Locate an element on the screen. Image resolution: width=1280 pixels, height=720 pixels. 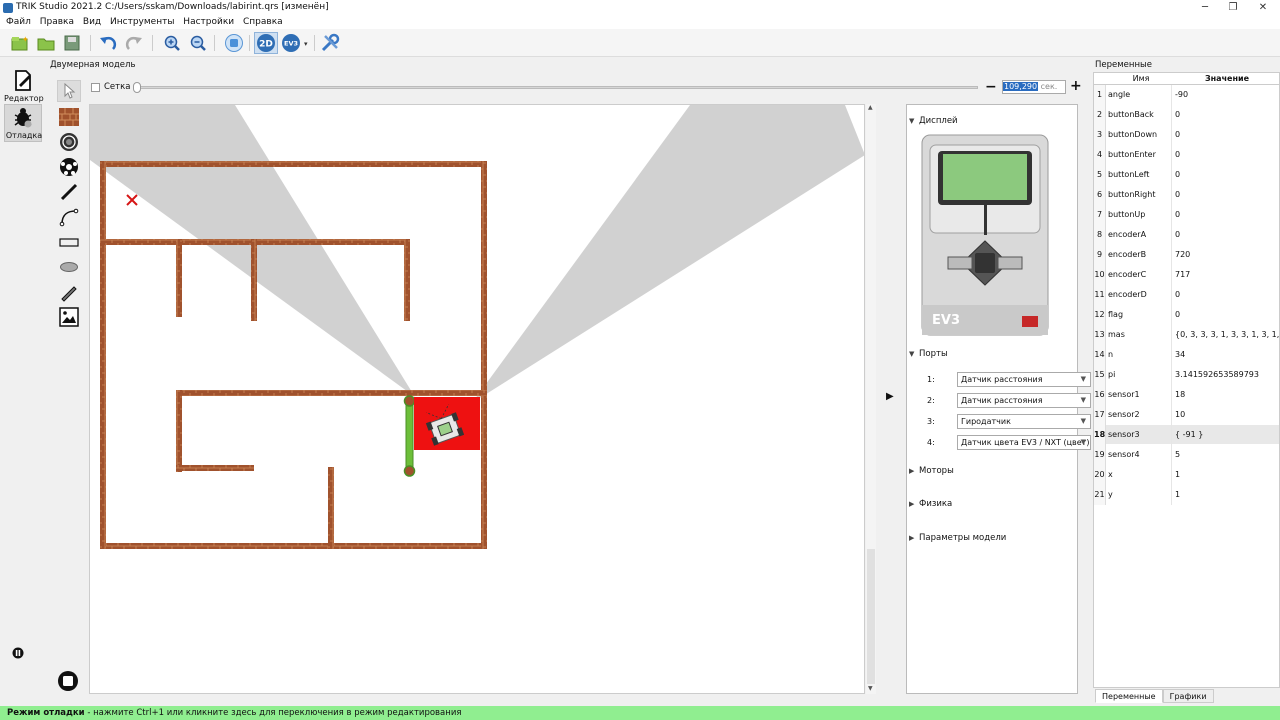
scroll-thumb is located at coordinates (871, 616).